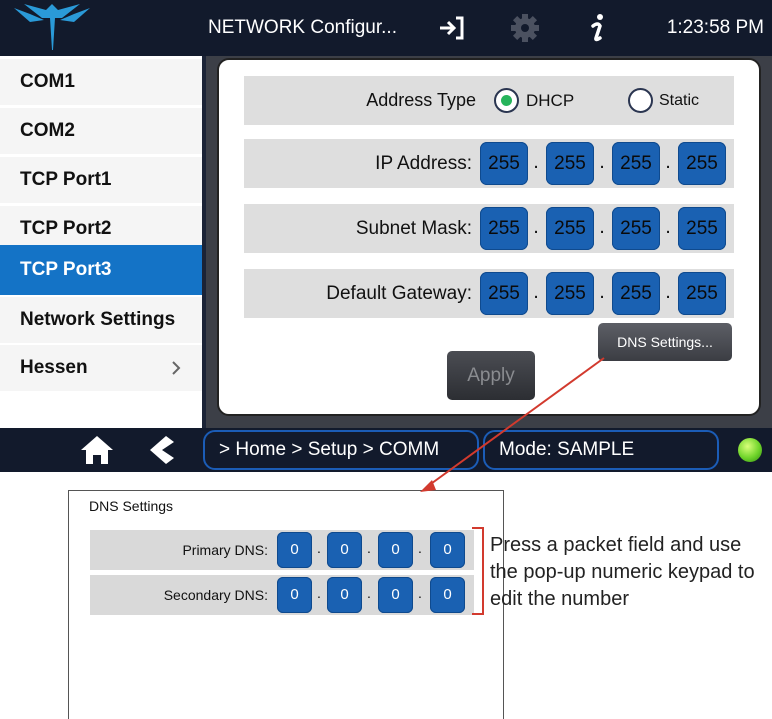  What do you see at coordinates (97, 450) in the screenshot?
I see `home-icon` at bounding box center [97, 450].